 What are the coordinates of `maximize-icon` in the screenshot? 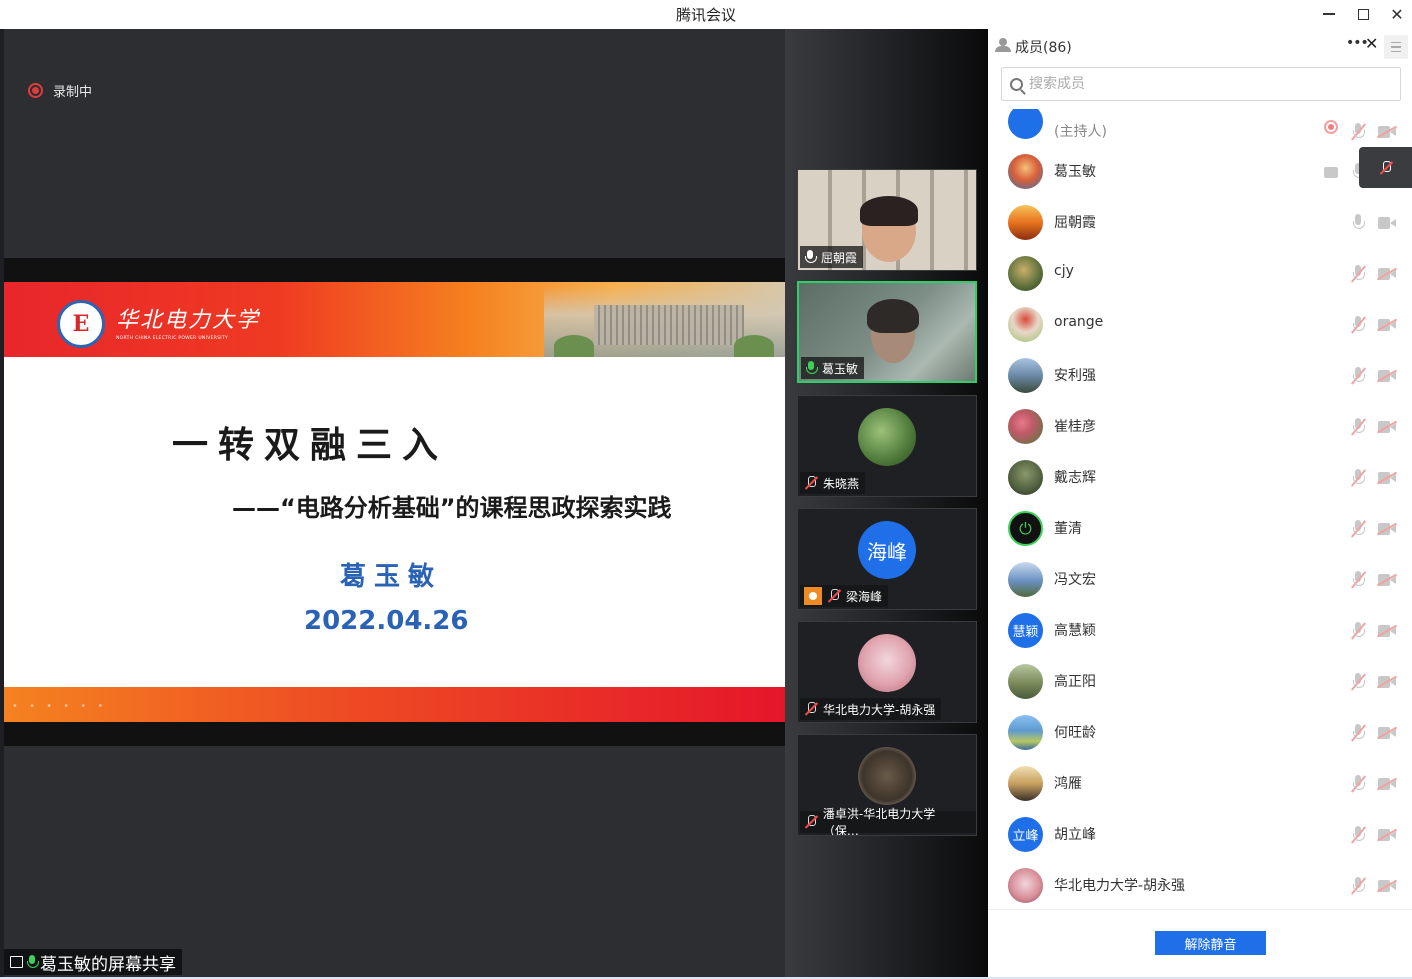 It's located at (1363, 14).